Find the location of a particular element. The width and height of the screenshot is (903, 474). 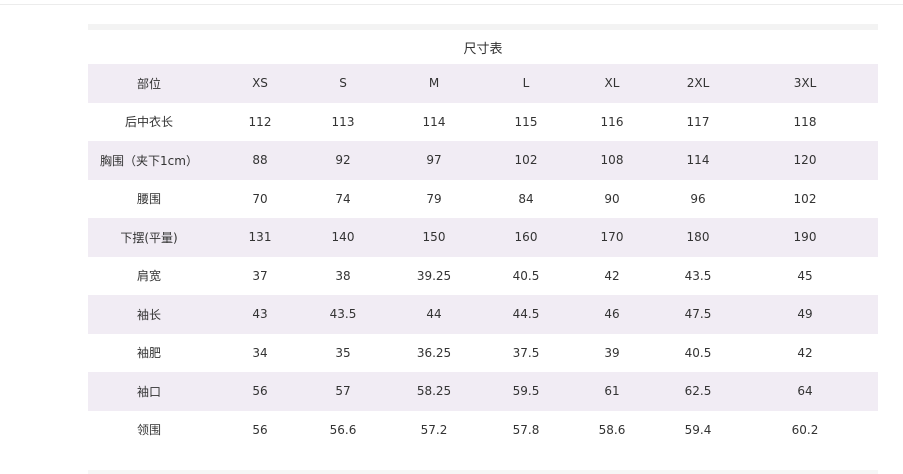

header-cell: XS is located at coordinates (260, 83).